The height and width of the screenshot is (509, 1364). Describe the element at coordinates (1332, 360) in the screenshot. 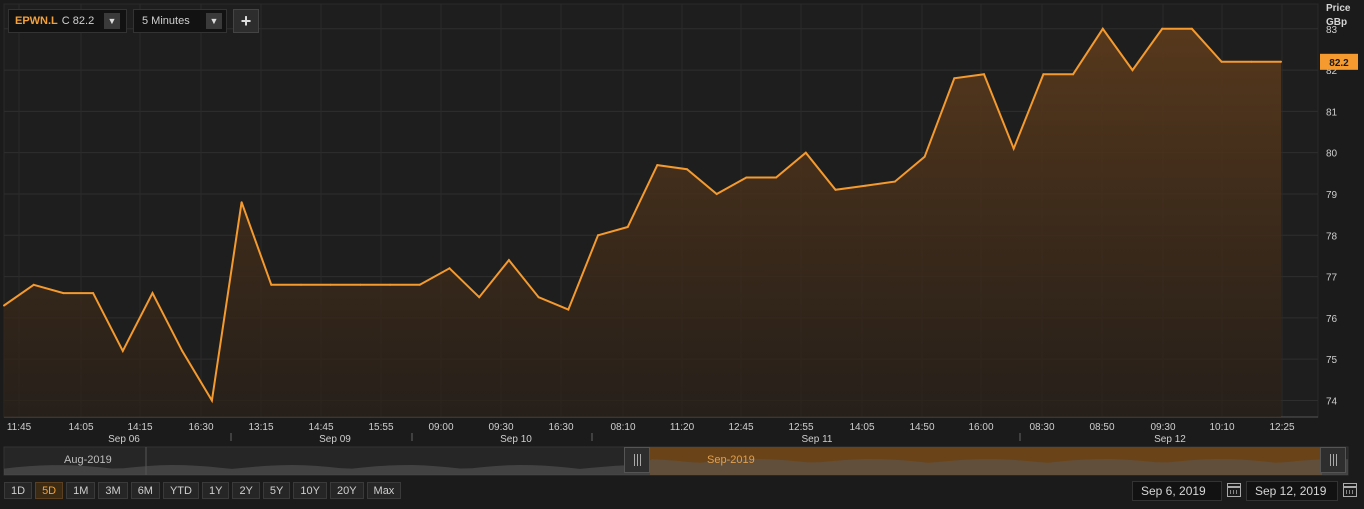

I see `y-tick-label: 75` at that location.